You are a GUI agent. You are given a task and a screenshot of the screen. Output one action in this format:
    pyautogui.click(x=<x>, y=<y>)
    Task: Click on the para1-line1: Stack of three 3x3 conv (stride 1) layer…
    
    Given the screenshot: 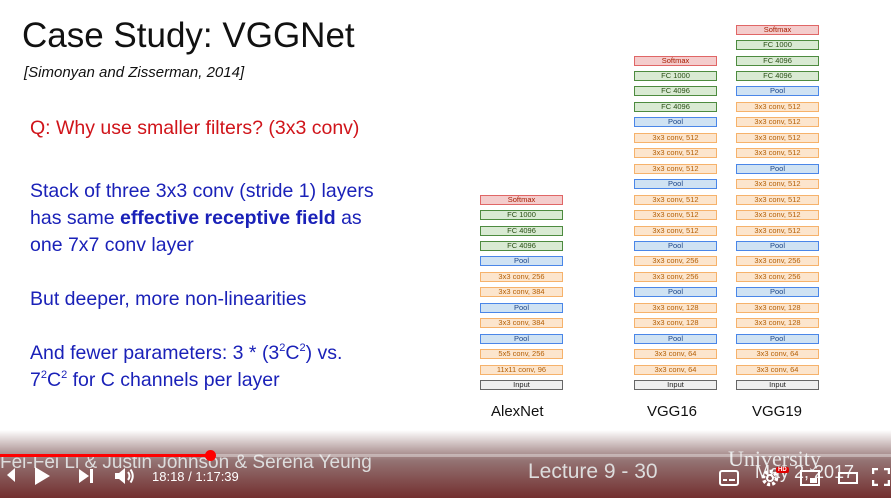 What is the action you would take?
    pyautogui.click(x=202, y=191)
    